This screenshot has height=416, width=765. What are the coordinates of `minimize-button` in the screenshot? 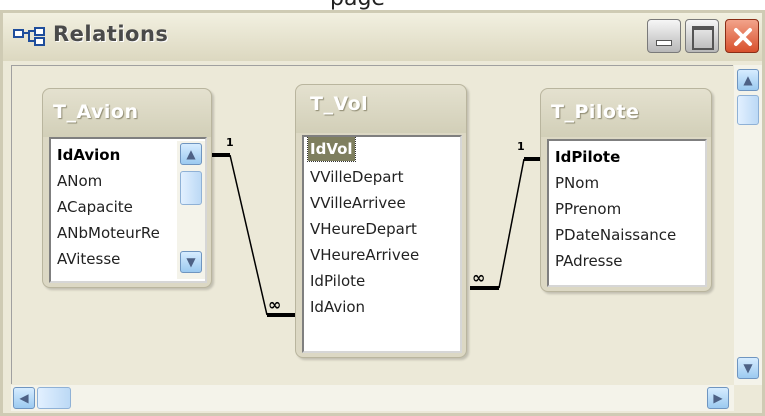 It's located at (664, 36).